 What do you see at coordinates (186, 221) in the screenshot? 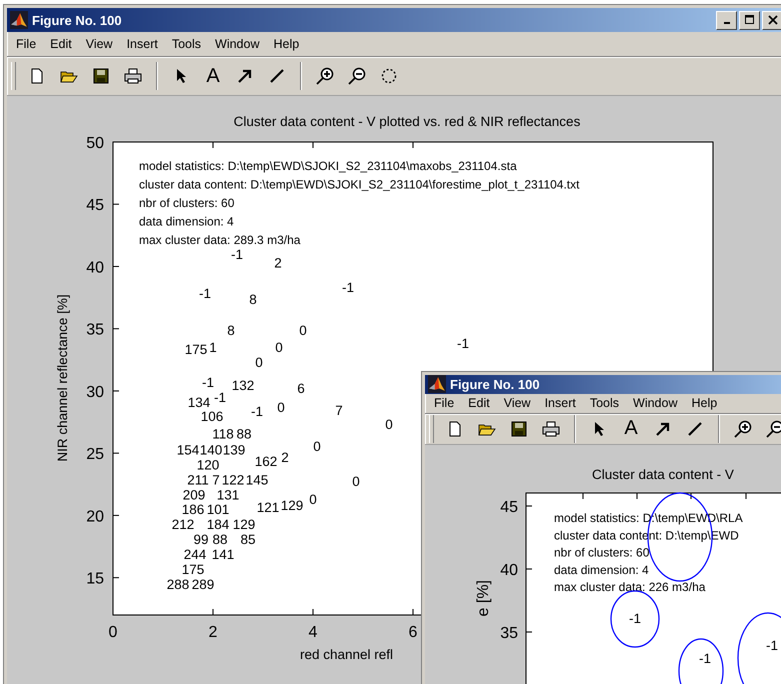
I see `info-line: data dimension: 4` at bounding box center [186, 221].